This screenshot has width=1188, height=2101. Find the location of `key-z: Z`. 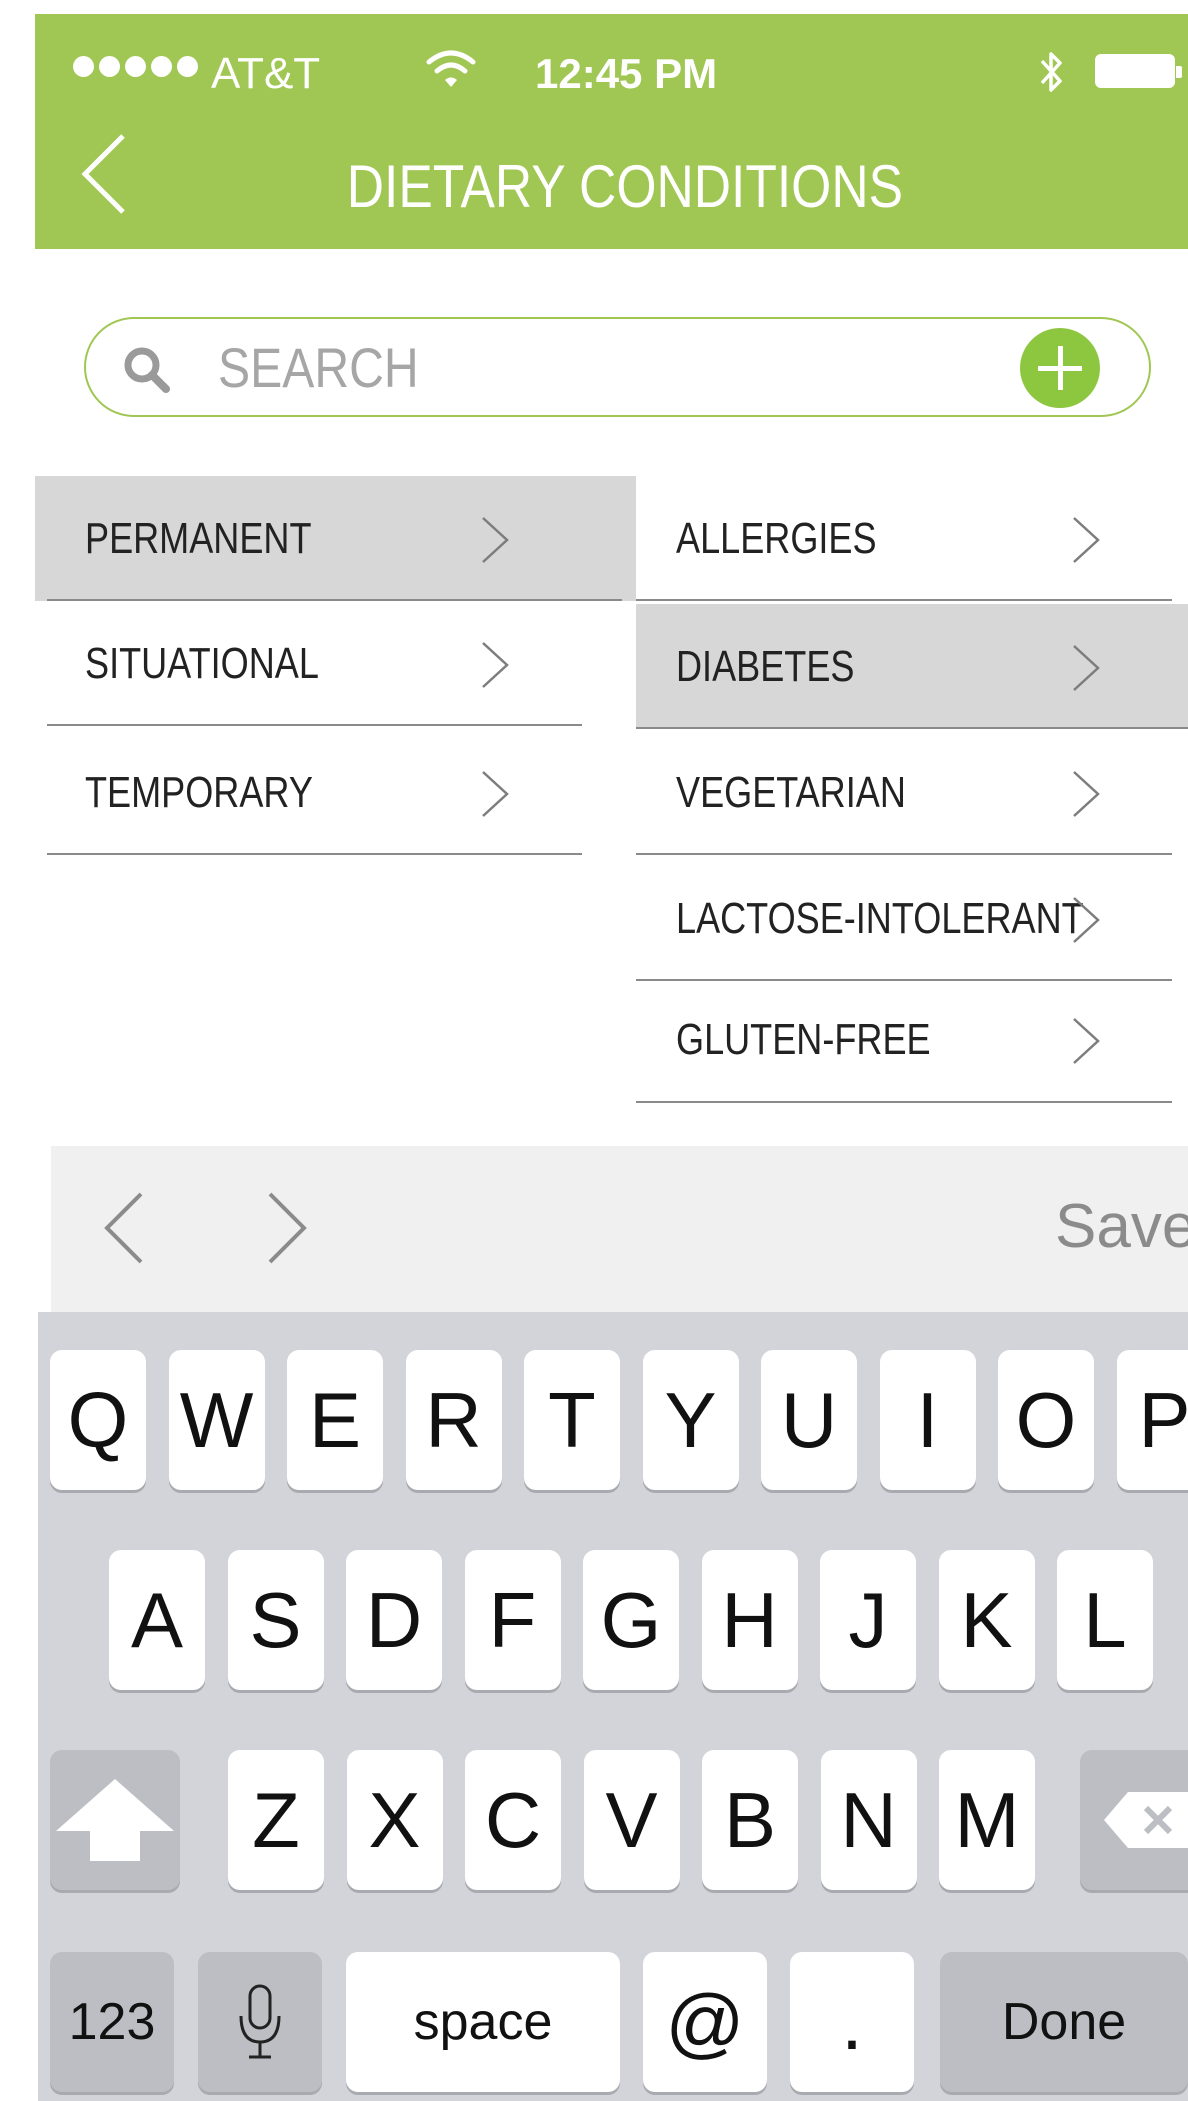

key-z: Z is located at coordinates (276, 1820).